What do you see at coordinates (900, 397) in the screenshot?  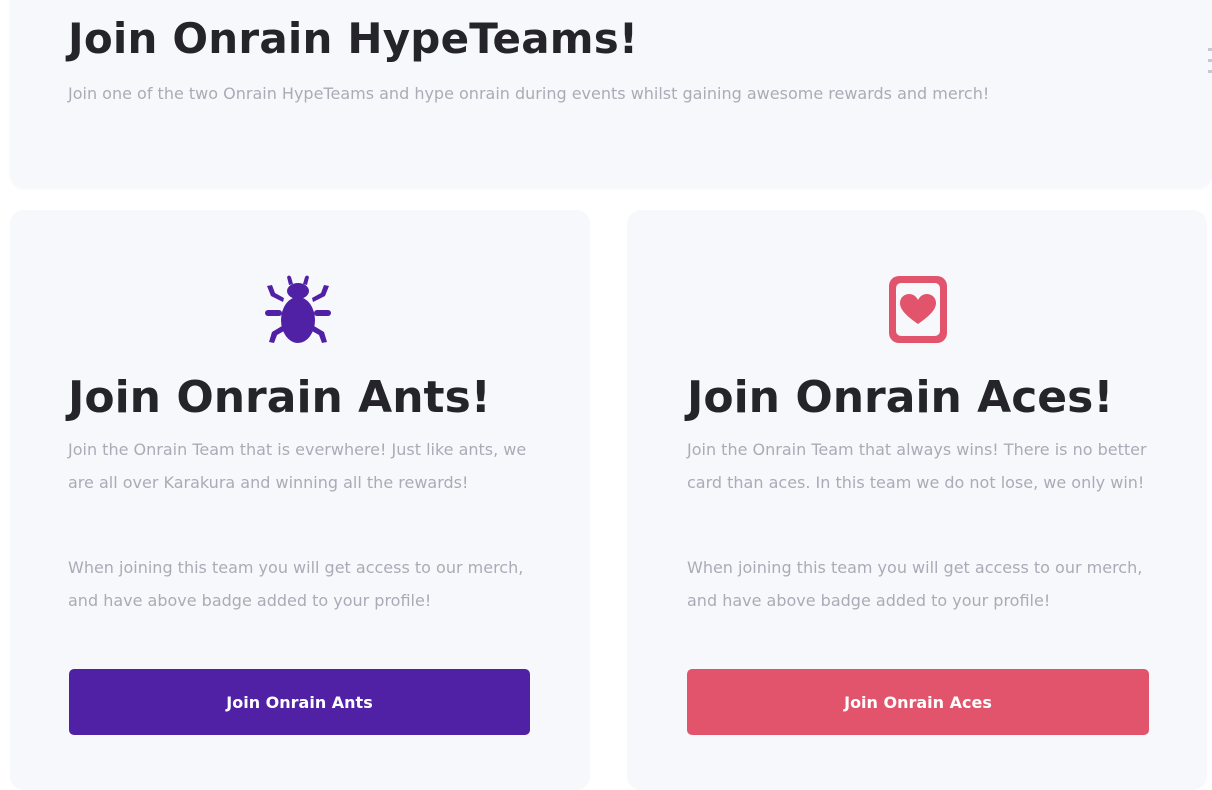 I see `team-title: Join Onrain Aces!` at bounding box center [900, 397].